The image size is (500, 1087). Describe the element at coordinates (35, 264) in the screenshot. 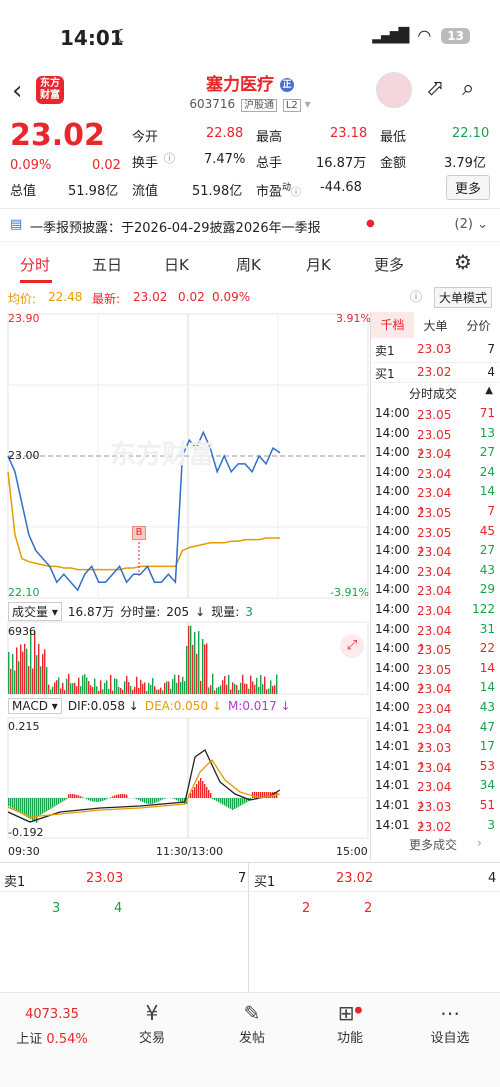

I see `tab-intraday: 分时` at that location.